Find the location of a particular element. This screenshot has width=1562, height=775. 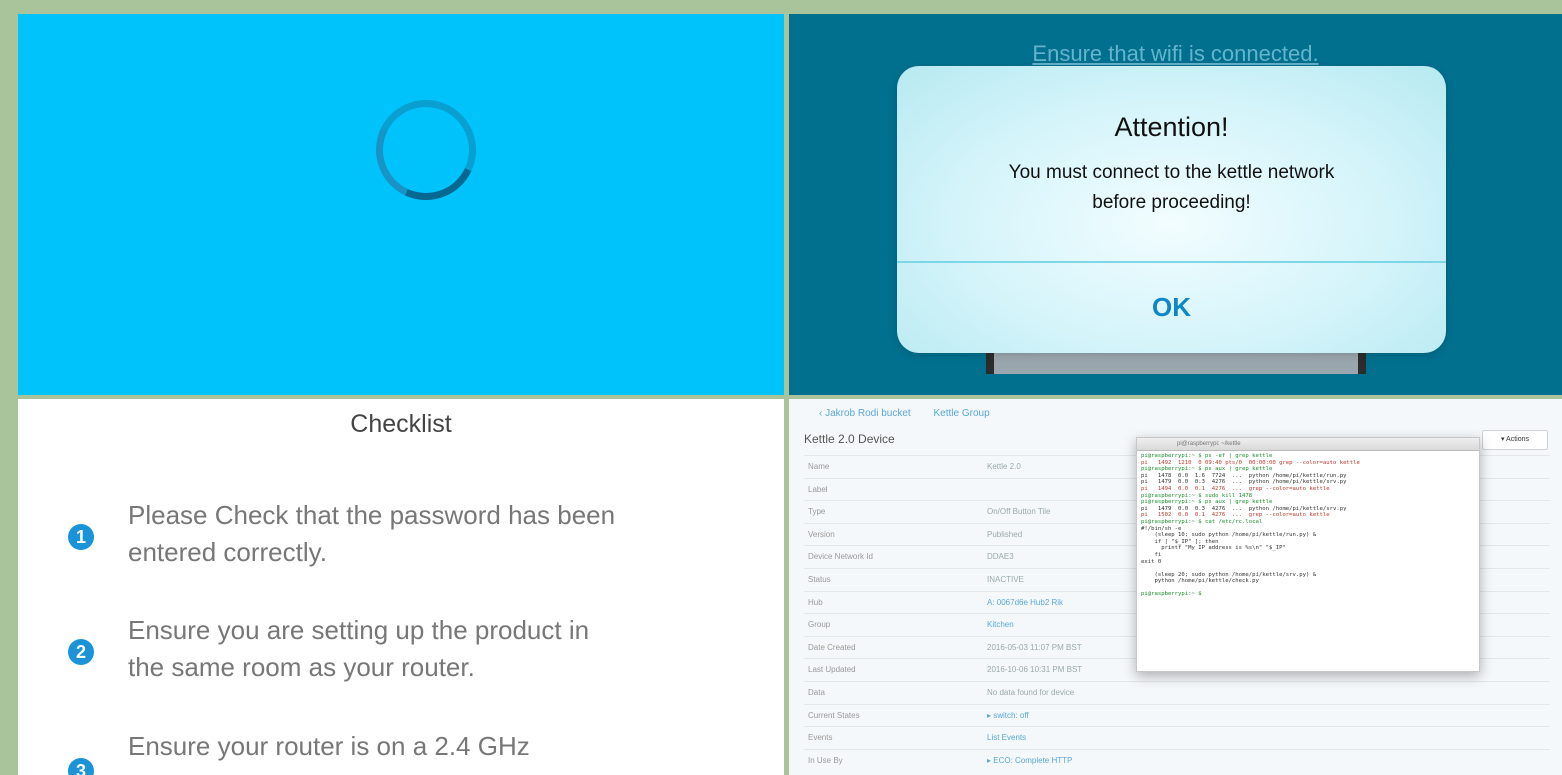

dialog-message-line: You must connect to the kettle network is located at coordinates (1171, 172).